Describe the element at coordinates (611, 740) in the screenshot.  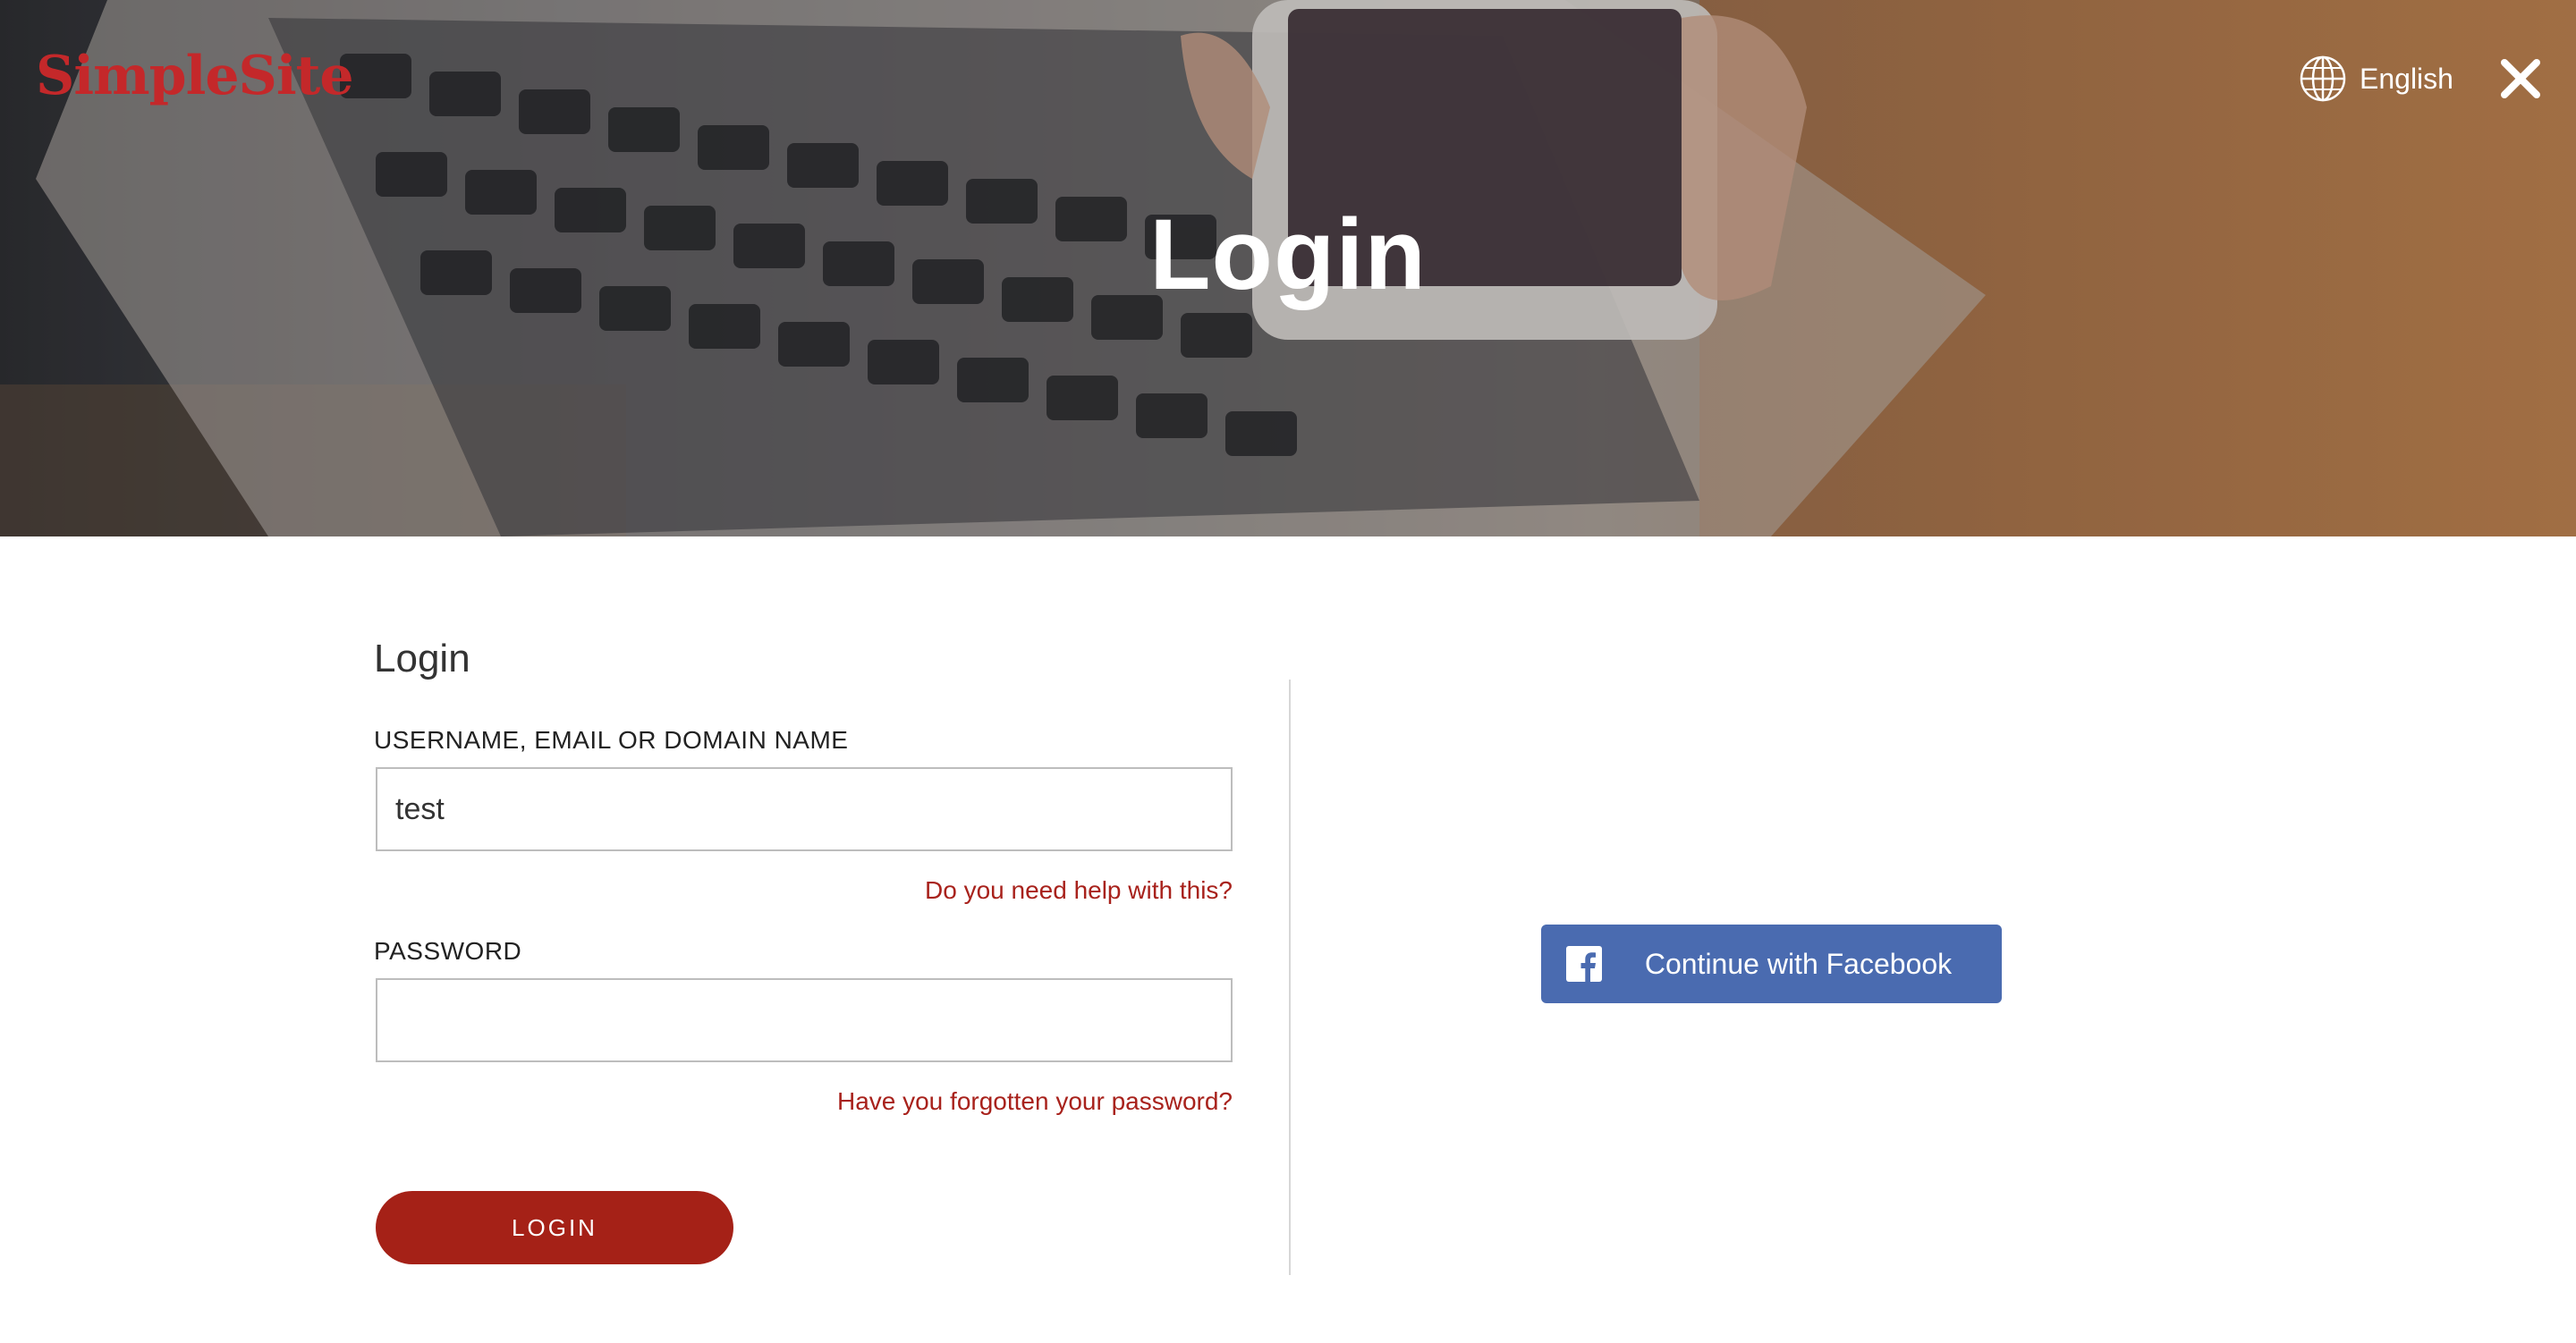
I see `username-label: USERNAME, EMAIL OR DOMAIN NAME` at that location.